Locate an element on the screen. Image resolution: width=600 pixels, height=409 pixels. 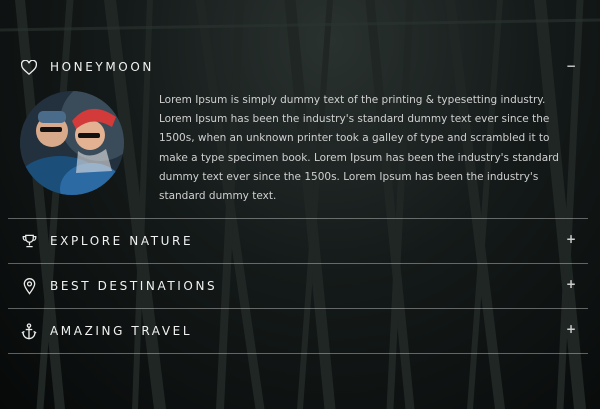
accordion-title: AMAZING TRAVEL is located at coordinates (121, 331).